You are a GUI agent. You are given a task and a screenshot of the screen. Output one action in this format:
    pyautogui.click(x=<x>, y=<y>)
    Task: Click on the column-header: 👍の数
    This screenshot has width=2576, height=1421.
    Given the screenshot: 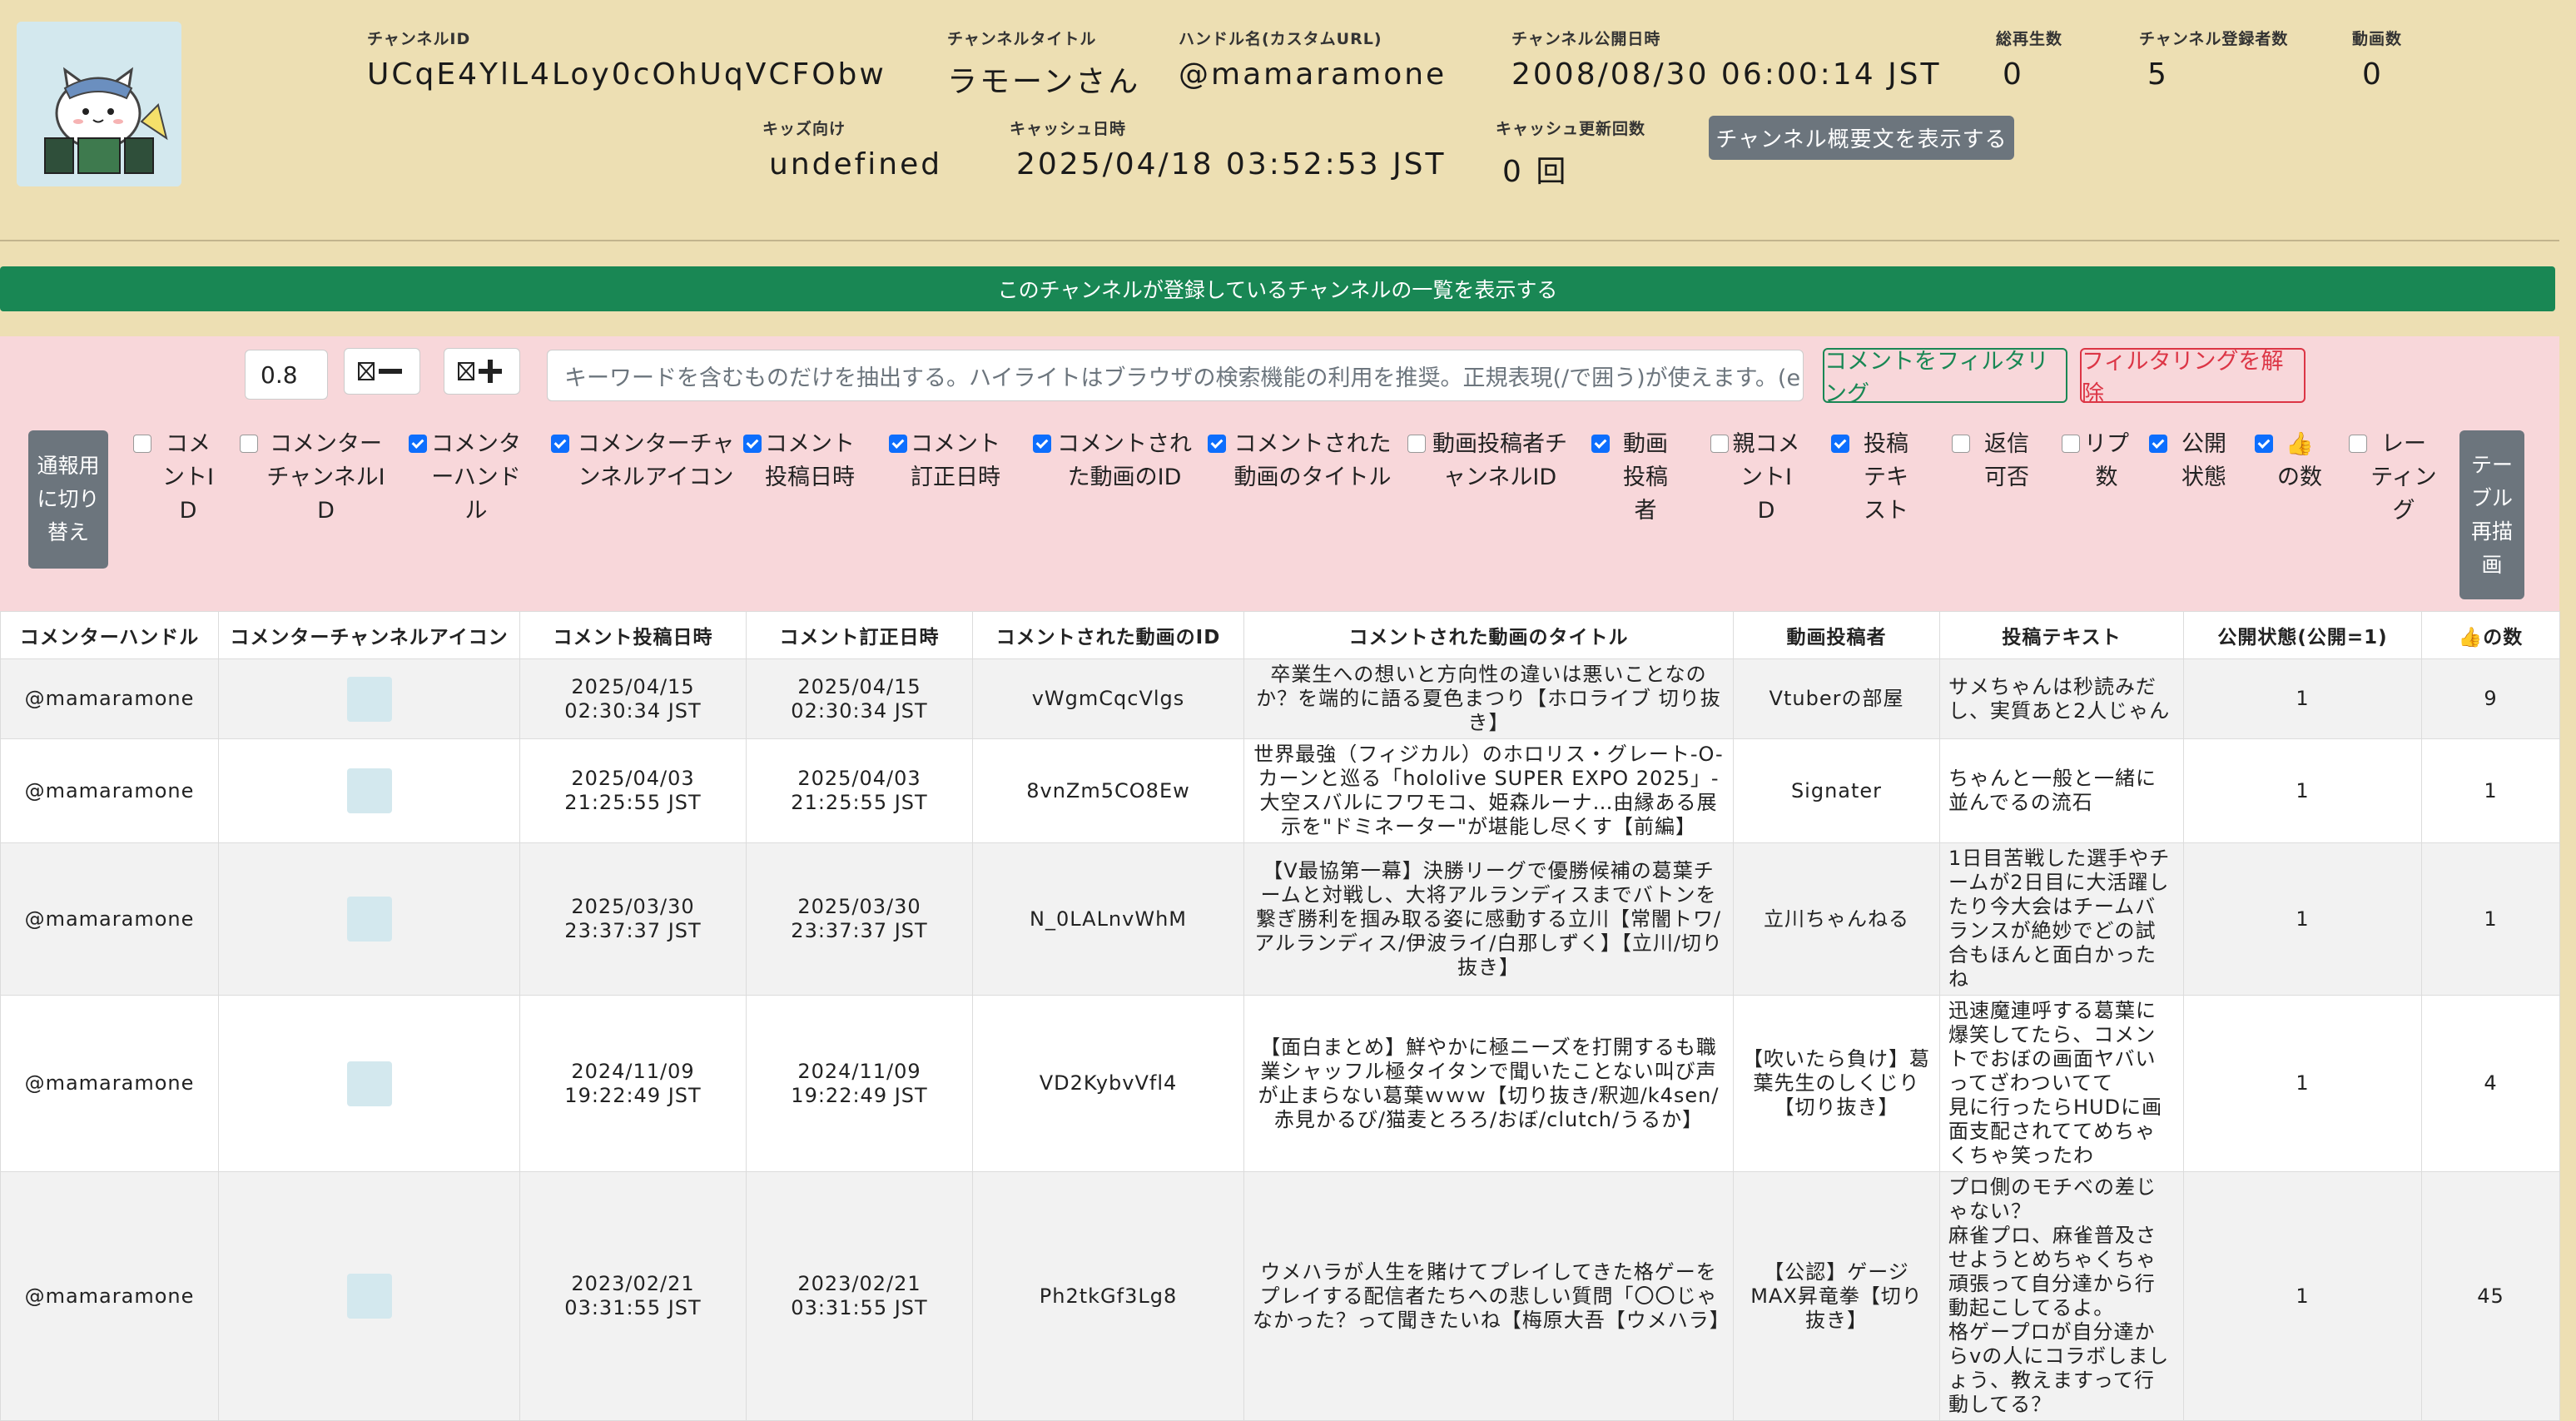 What is the action you would take?
    pyautogui.click(x=2490, y=635)
    